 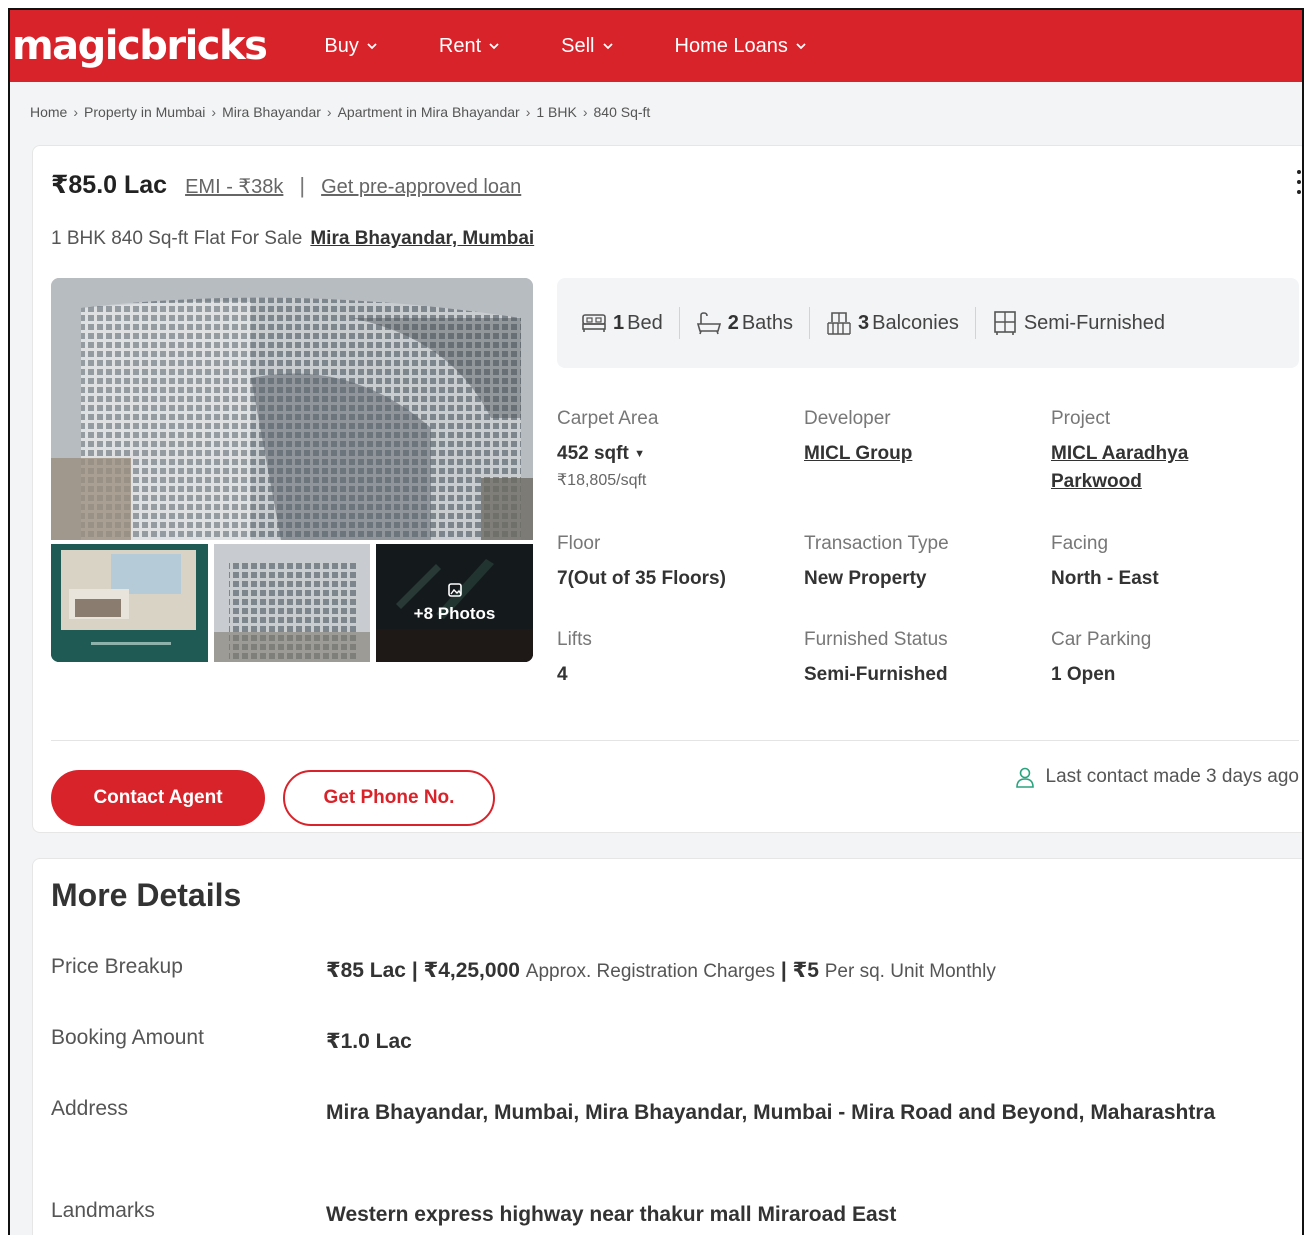 I want to click on attr-label: Furnished Status, so click(x=876, y=639).